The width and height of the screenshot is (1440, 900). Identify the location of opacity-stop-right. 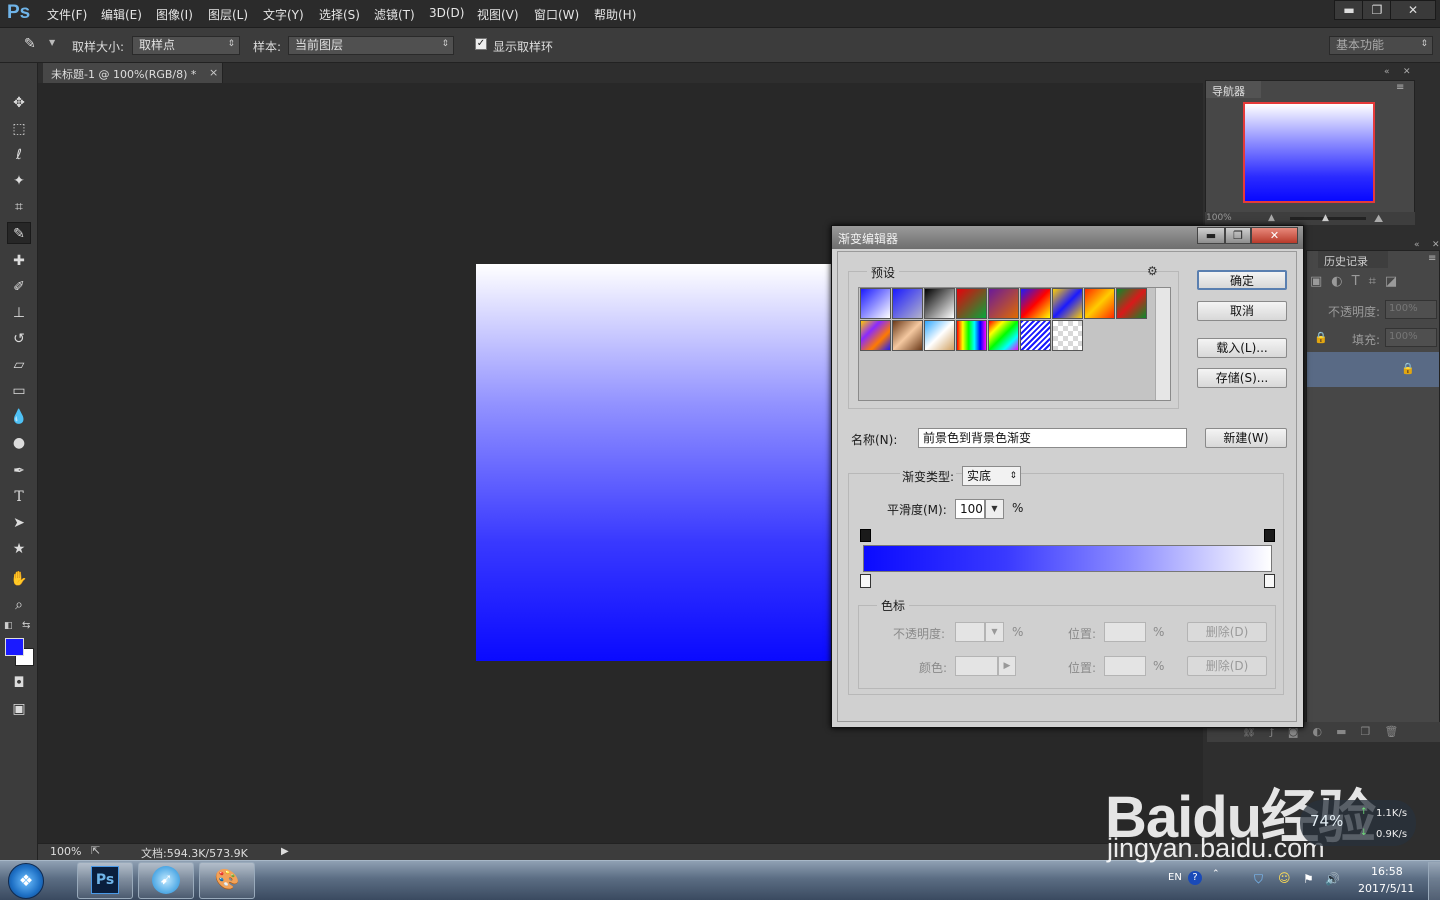
(1269, 535).